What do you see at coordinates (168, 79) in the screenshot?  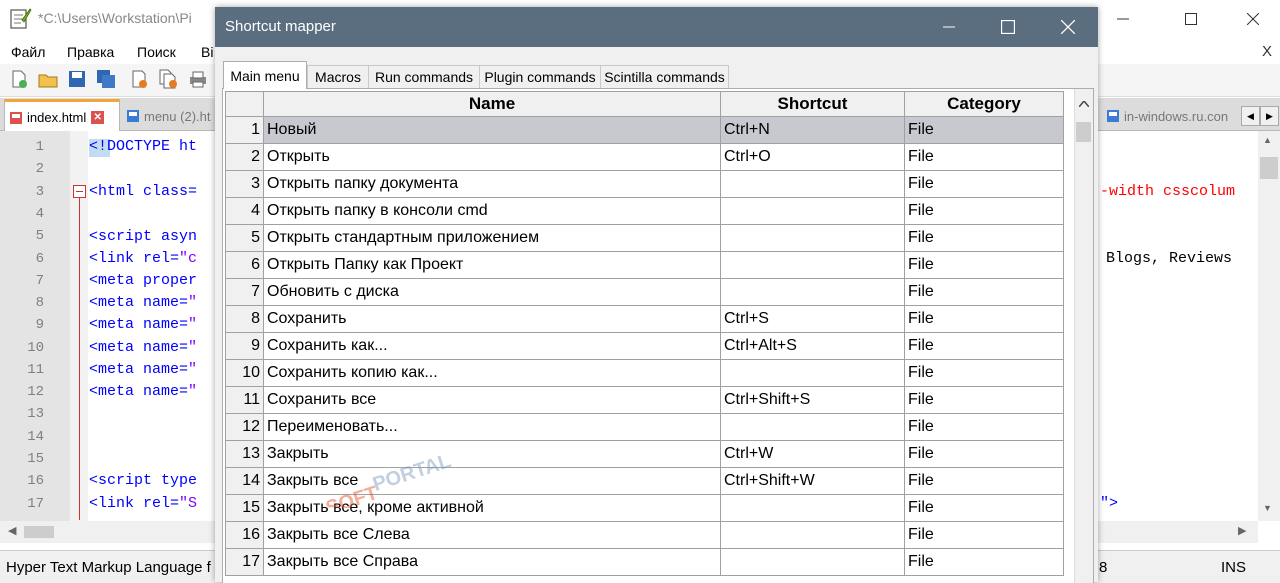 I see `close-all-icon` at bounding box center [168, 79].